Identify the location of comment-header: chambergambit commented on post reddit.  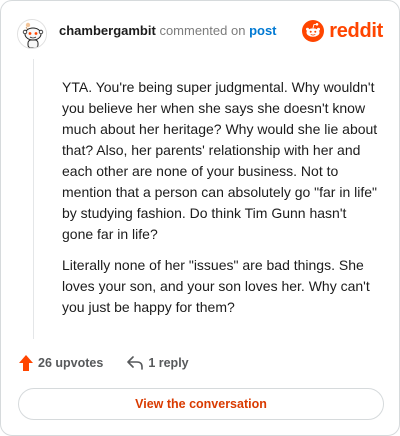
(200, 34).